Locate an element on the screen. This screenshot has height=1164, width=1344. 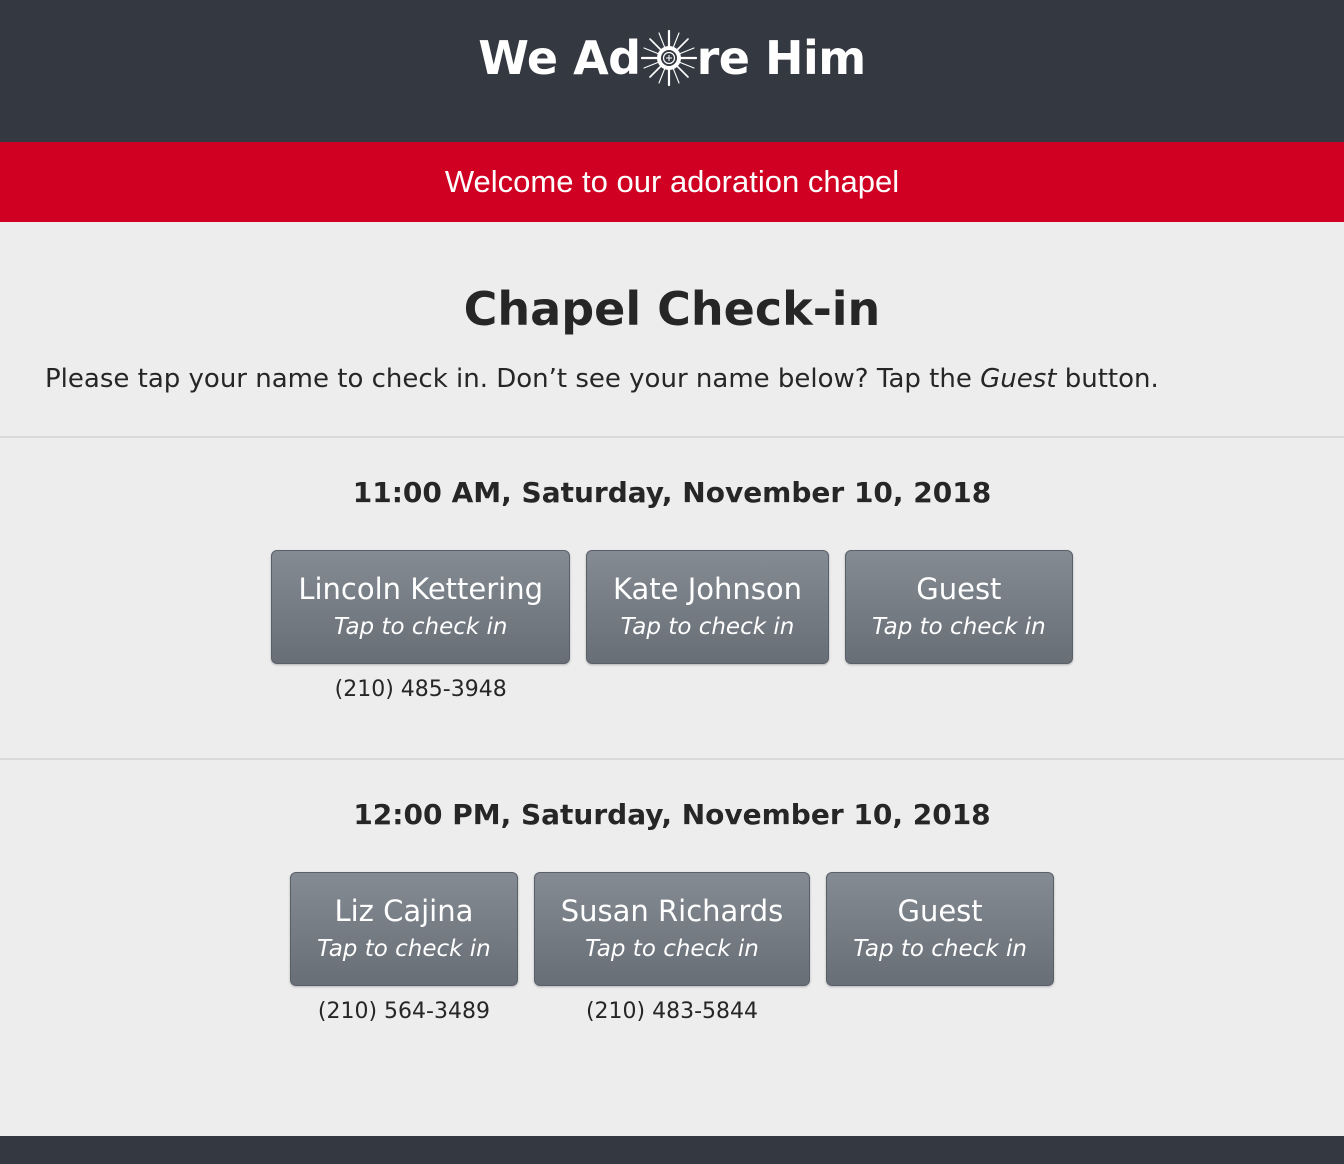
attendee-entry: Kate Johnson Tap to check in is located at coordinates (708, 627).